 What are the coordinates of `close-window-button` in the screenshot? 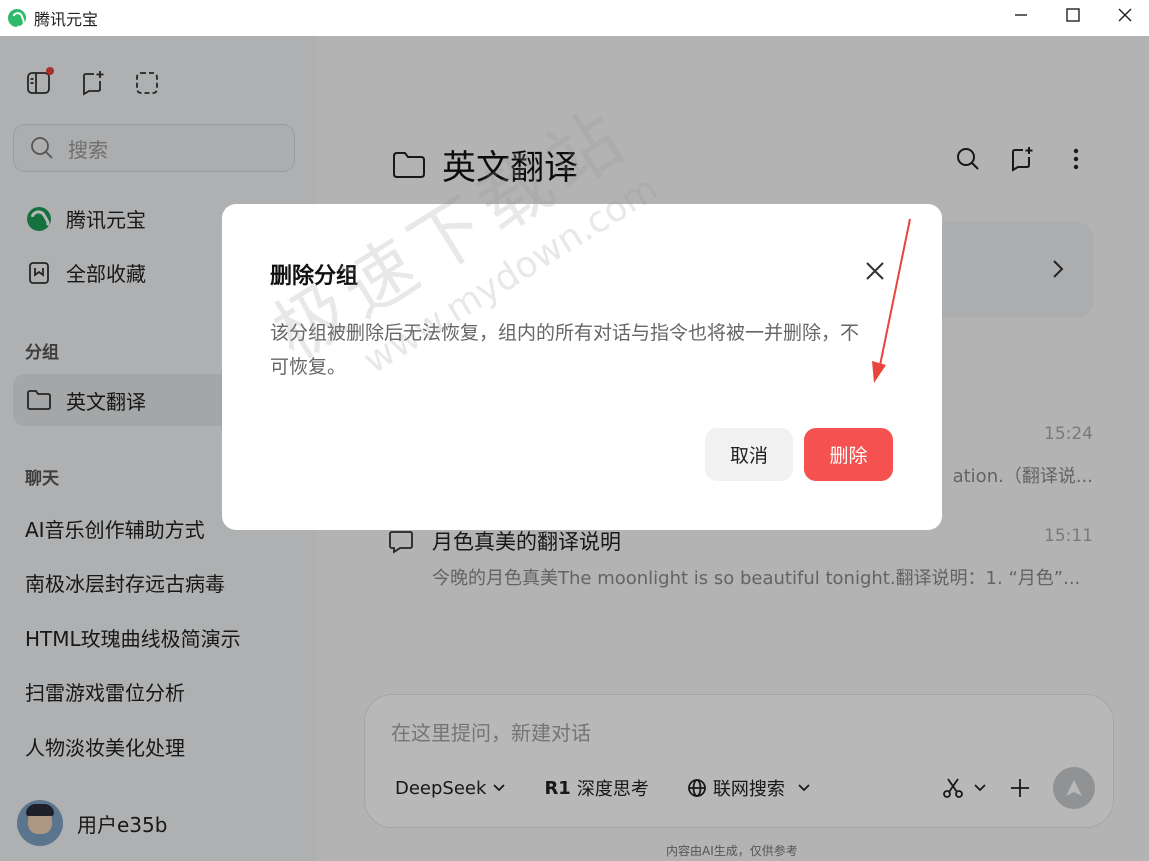 It's located at (1125, 15).